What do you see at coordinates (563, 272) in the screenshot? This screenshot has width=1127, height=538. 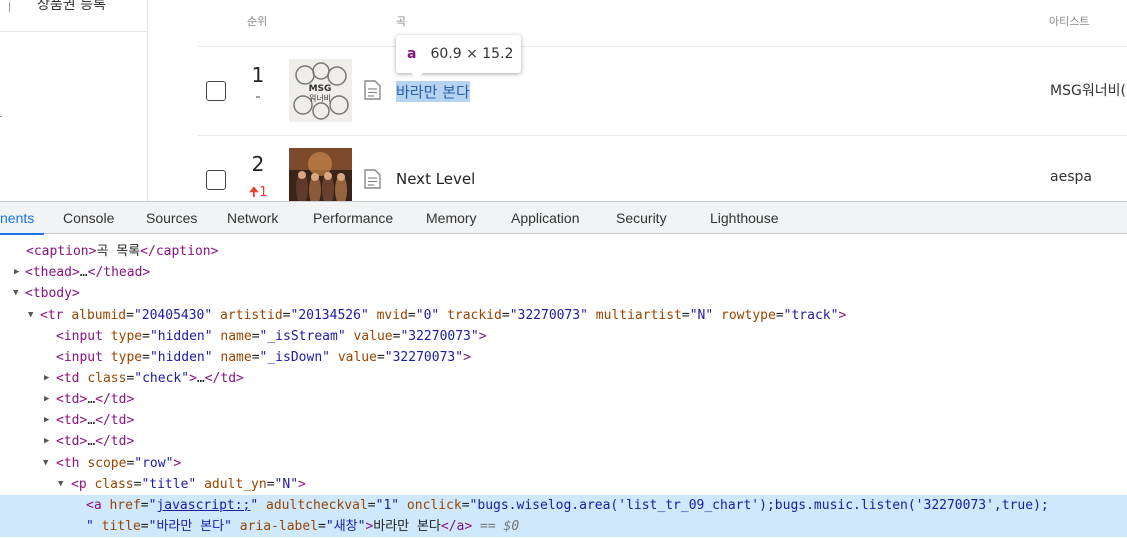 I see `dom-node-thead: ▶ <thead>…</thead>` at bounding box center [563, 272].